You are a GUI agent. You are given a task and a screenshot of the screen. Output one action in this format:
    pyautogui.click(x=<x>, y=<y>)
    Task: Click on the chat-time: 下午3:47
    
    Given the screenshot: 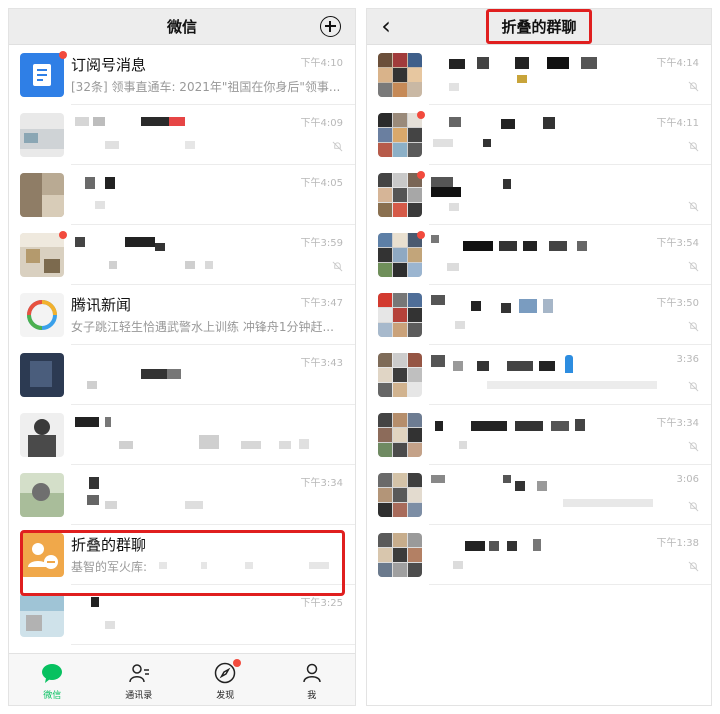 What is the action you would take?
    pyautogui.click(x=321, y=303)
    